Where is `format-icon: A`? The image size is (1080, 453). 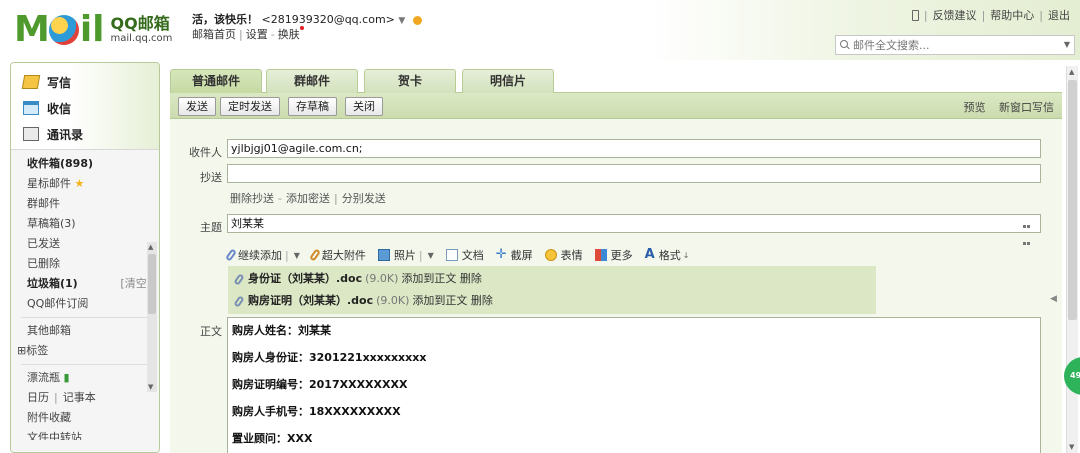
format-icon: A is located at coordinates (649, 254).